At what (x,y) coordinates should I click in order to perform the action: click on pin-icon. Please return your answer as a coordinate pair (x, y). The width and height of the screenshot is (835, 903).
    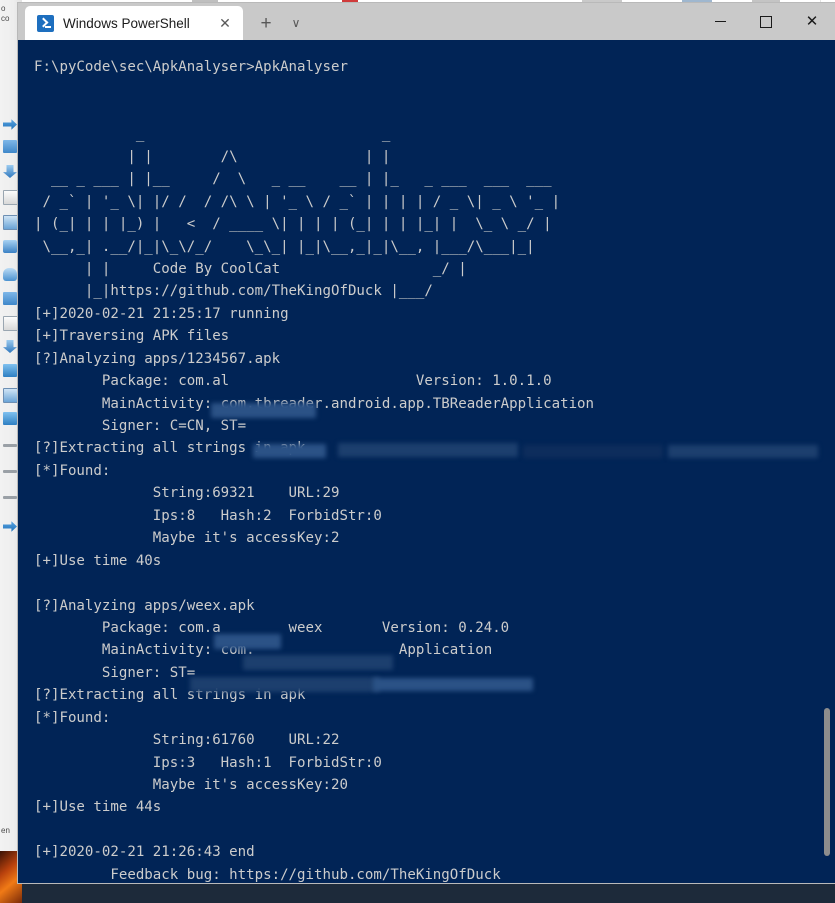
    Looking at the image, I should click on (10, 124).